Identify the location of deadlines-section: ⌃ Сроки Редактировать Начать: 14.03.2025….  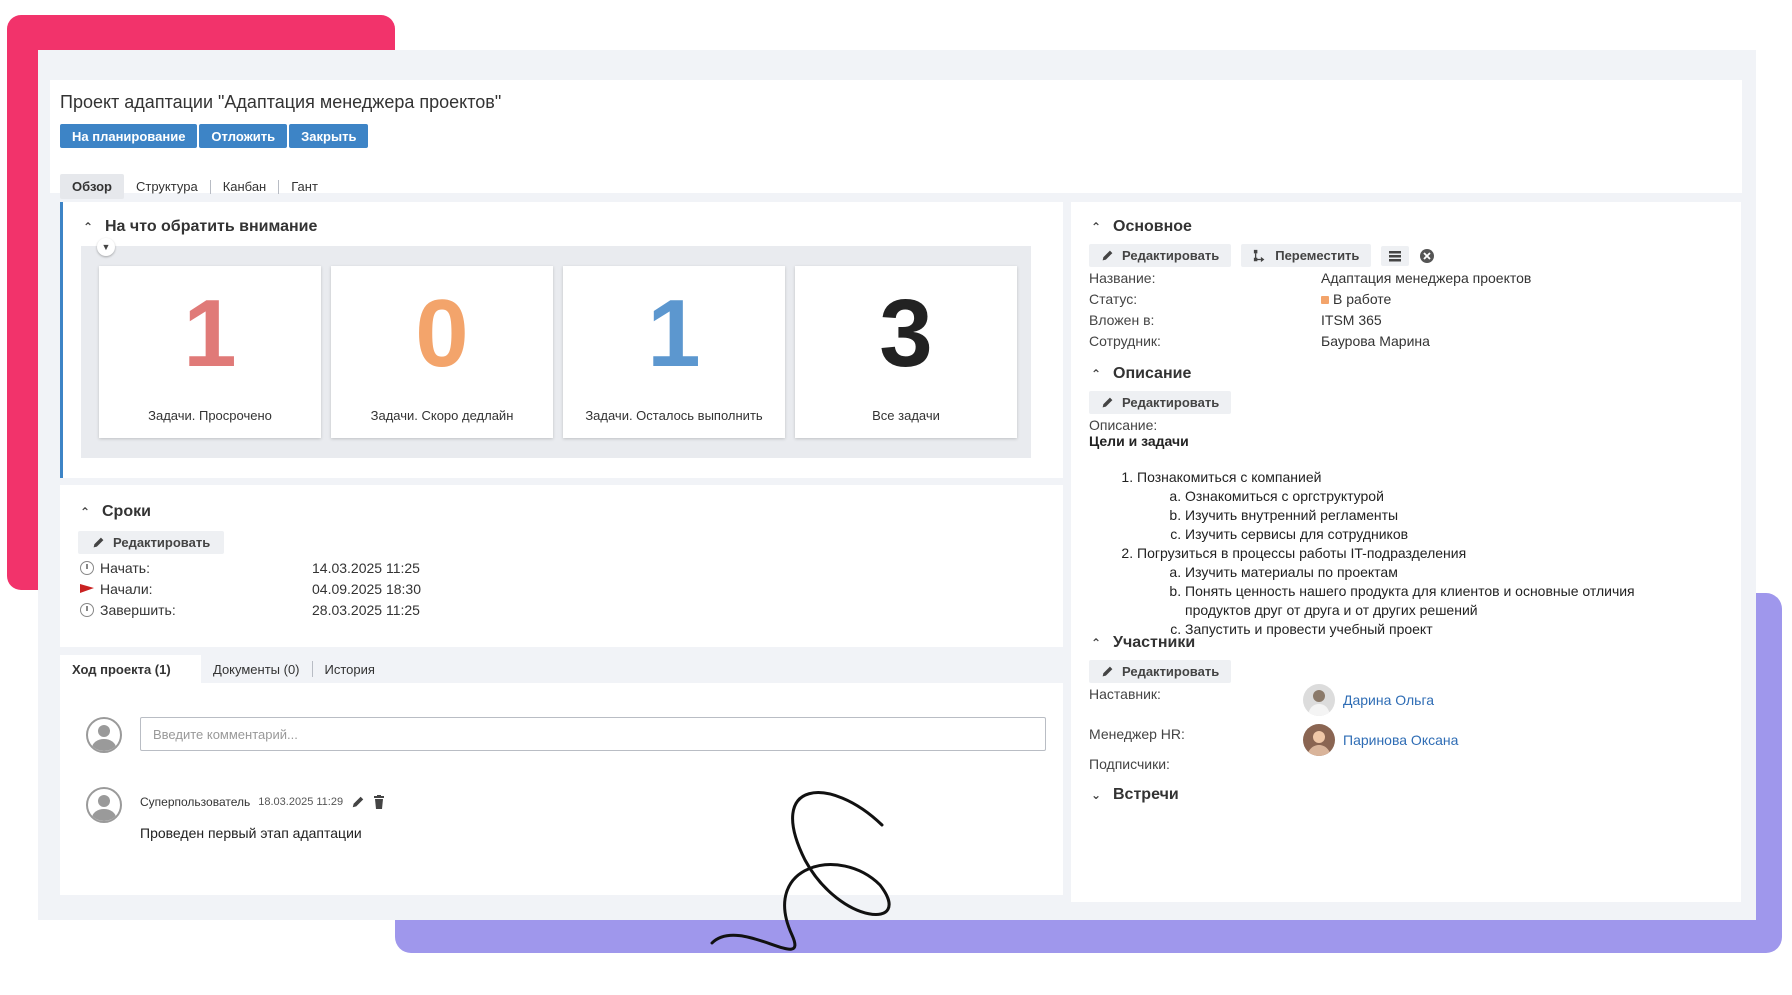
(561, 566).